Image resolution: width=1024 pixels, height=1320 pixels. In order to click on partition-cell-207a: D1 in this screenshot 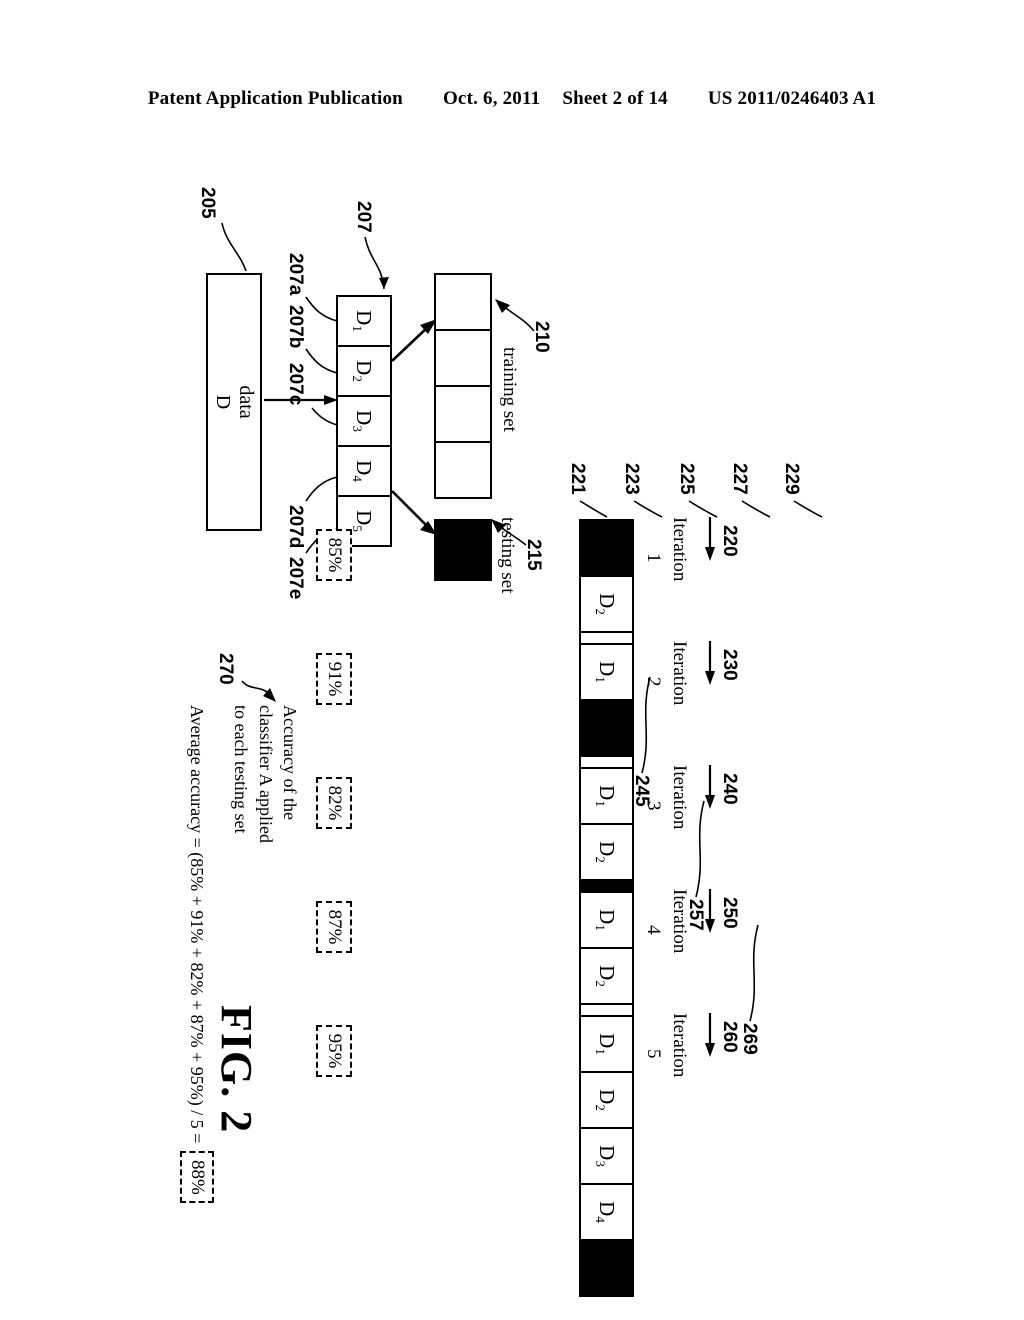, I will do `click(364, 321)`.